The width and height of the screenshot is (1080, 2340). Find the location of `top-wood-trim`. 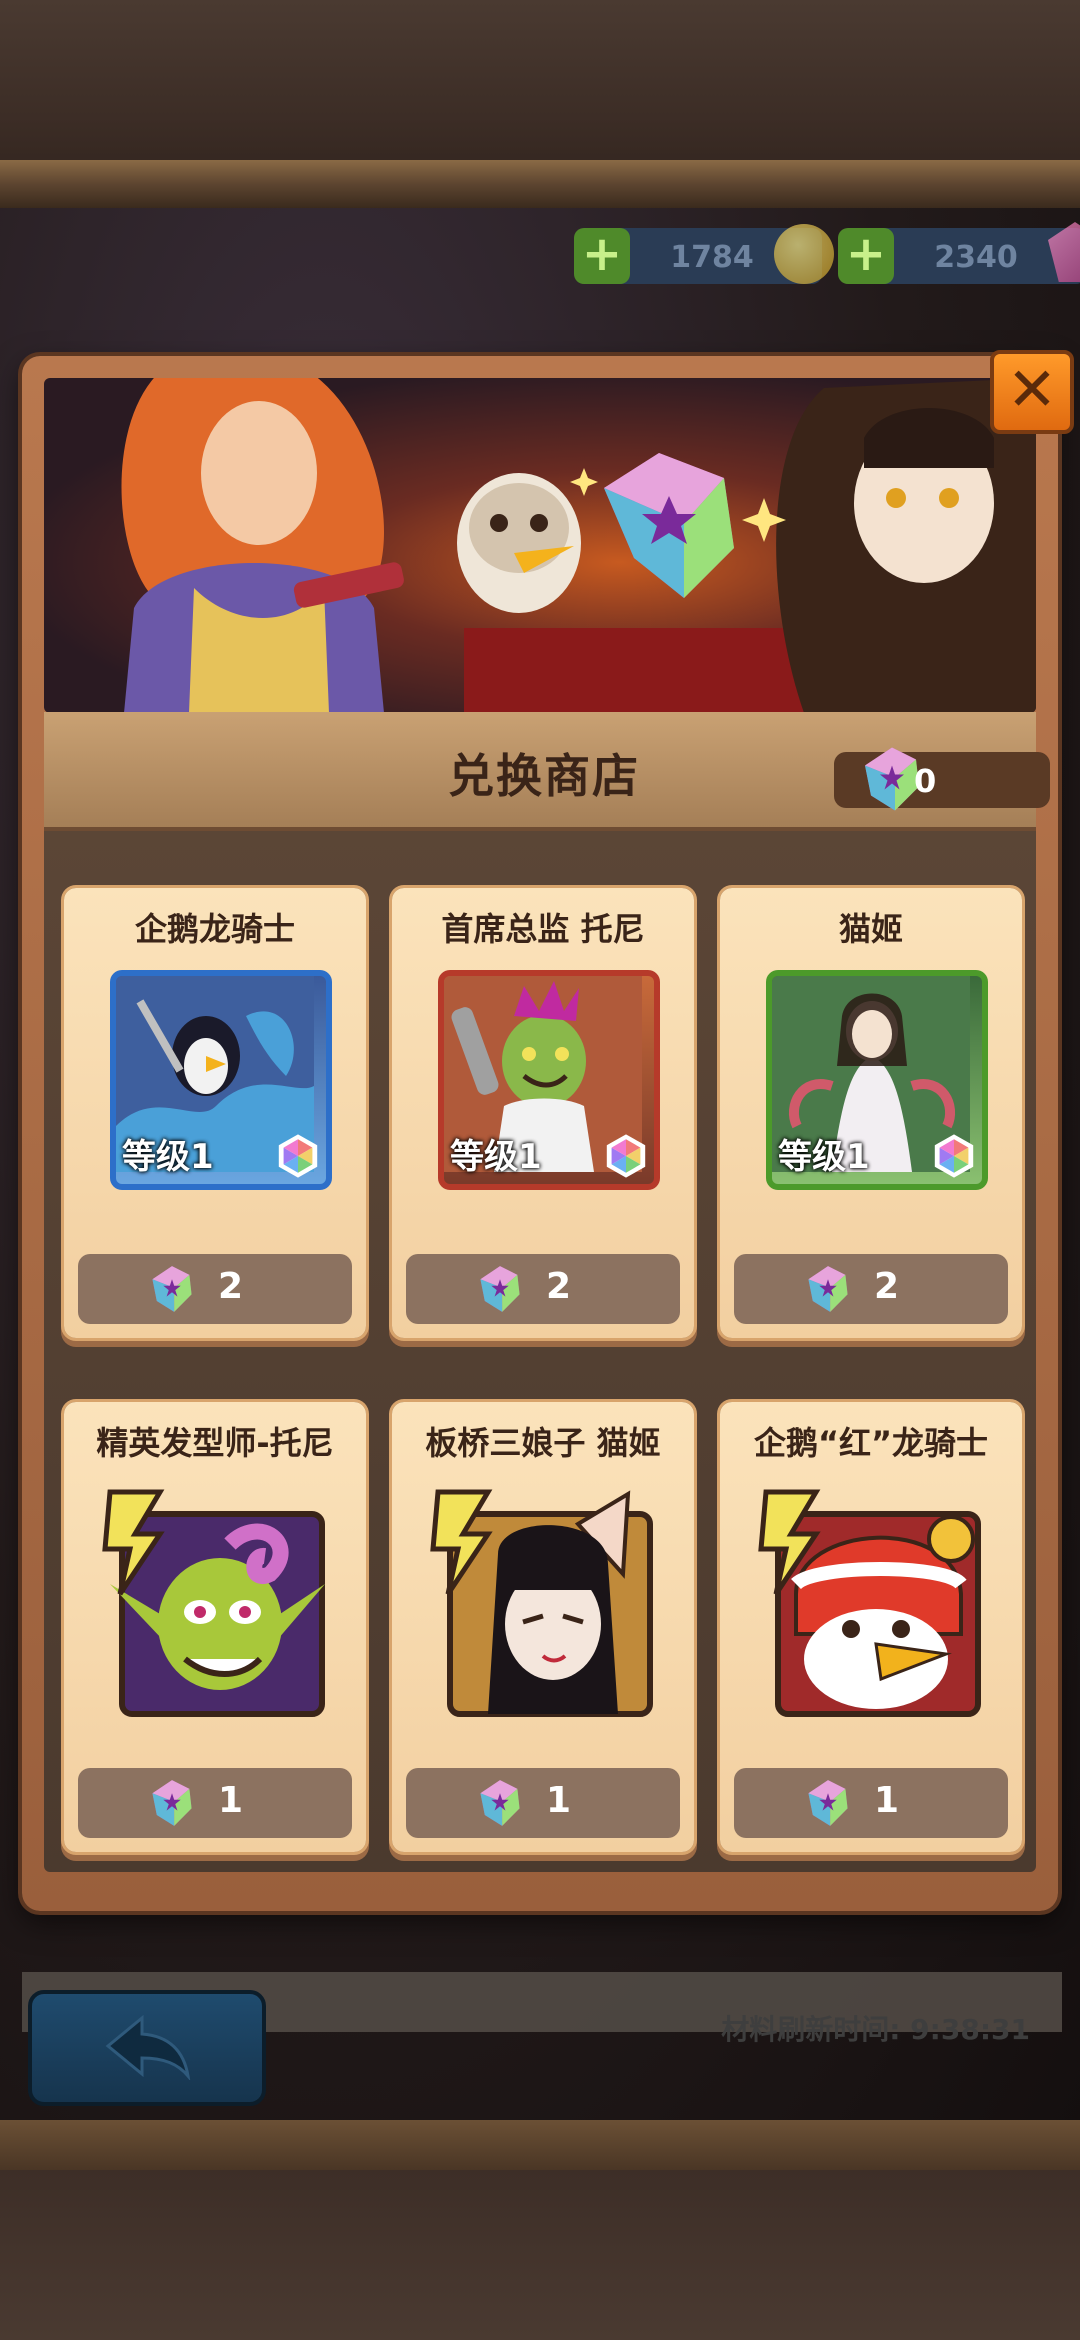

top-wood-trim is located at coordinates (540, 184).